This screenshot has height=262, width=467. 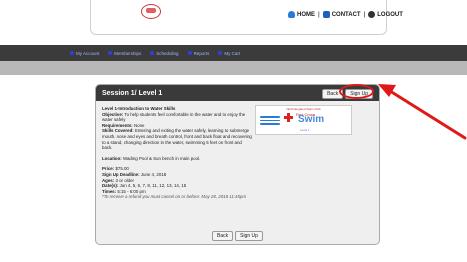 I want to click on panel-header: Session 1/ Level 1 Back Sign Up, so click(x=237, y=93).